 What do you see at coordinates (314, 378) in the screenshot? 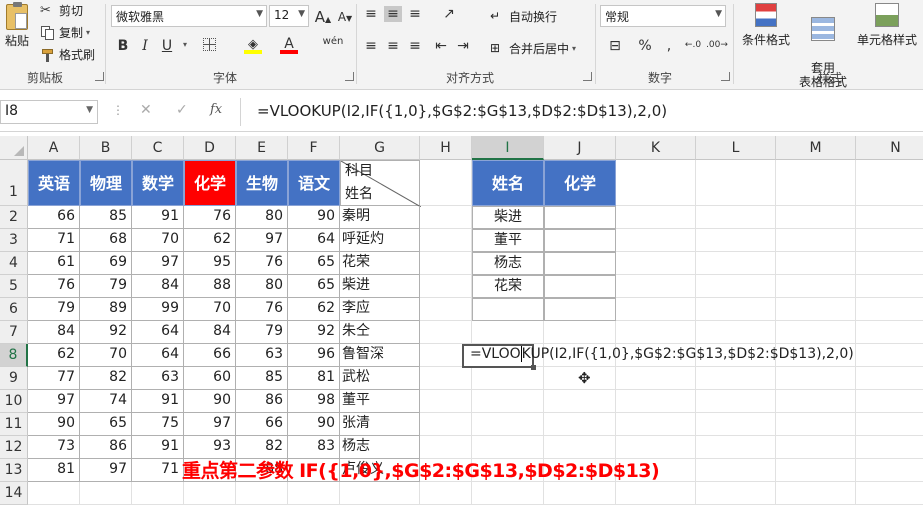
I see `score-cell: 81` at bounding box center [314, 378].